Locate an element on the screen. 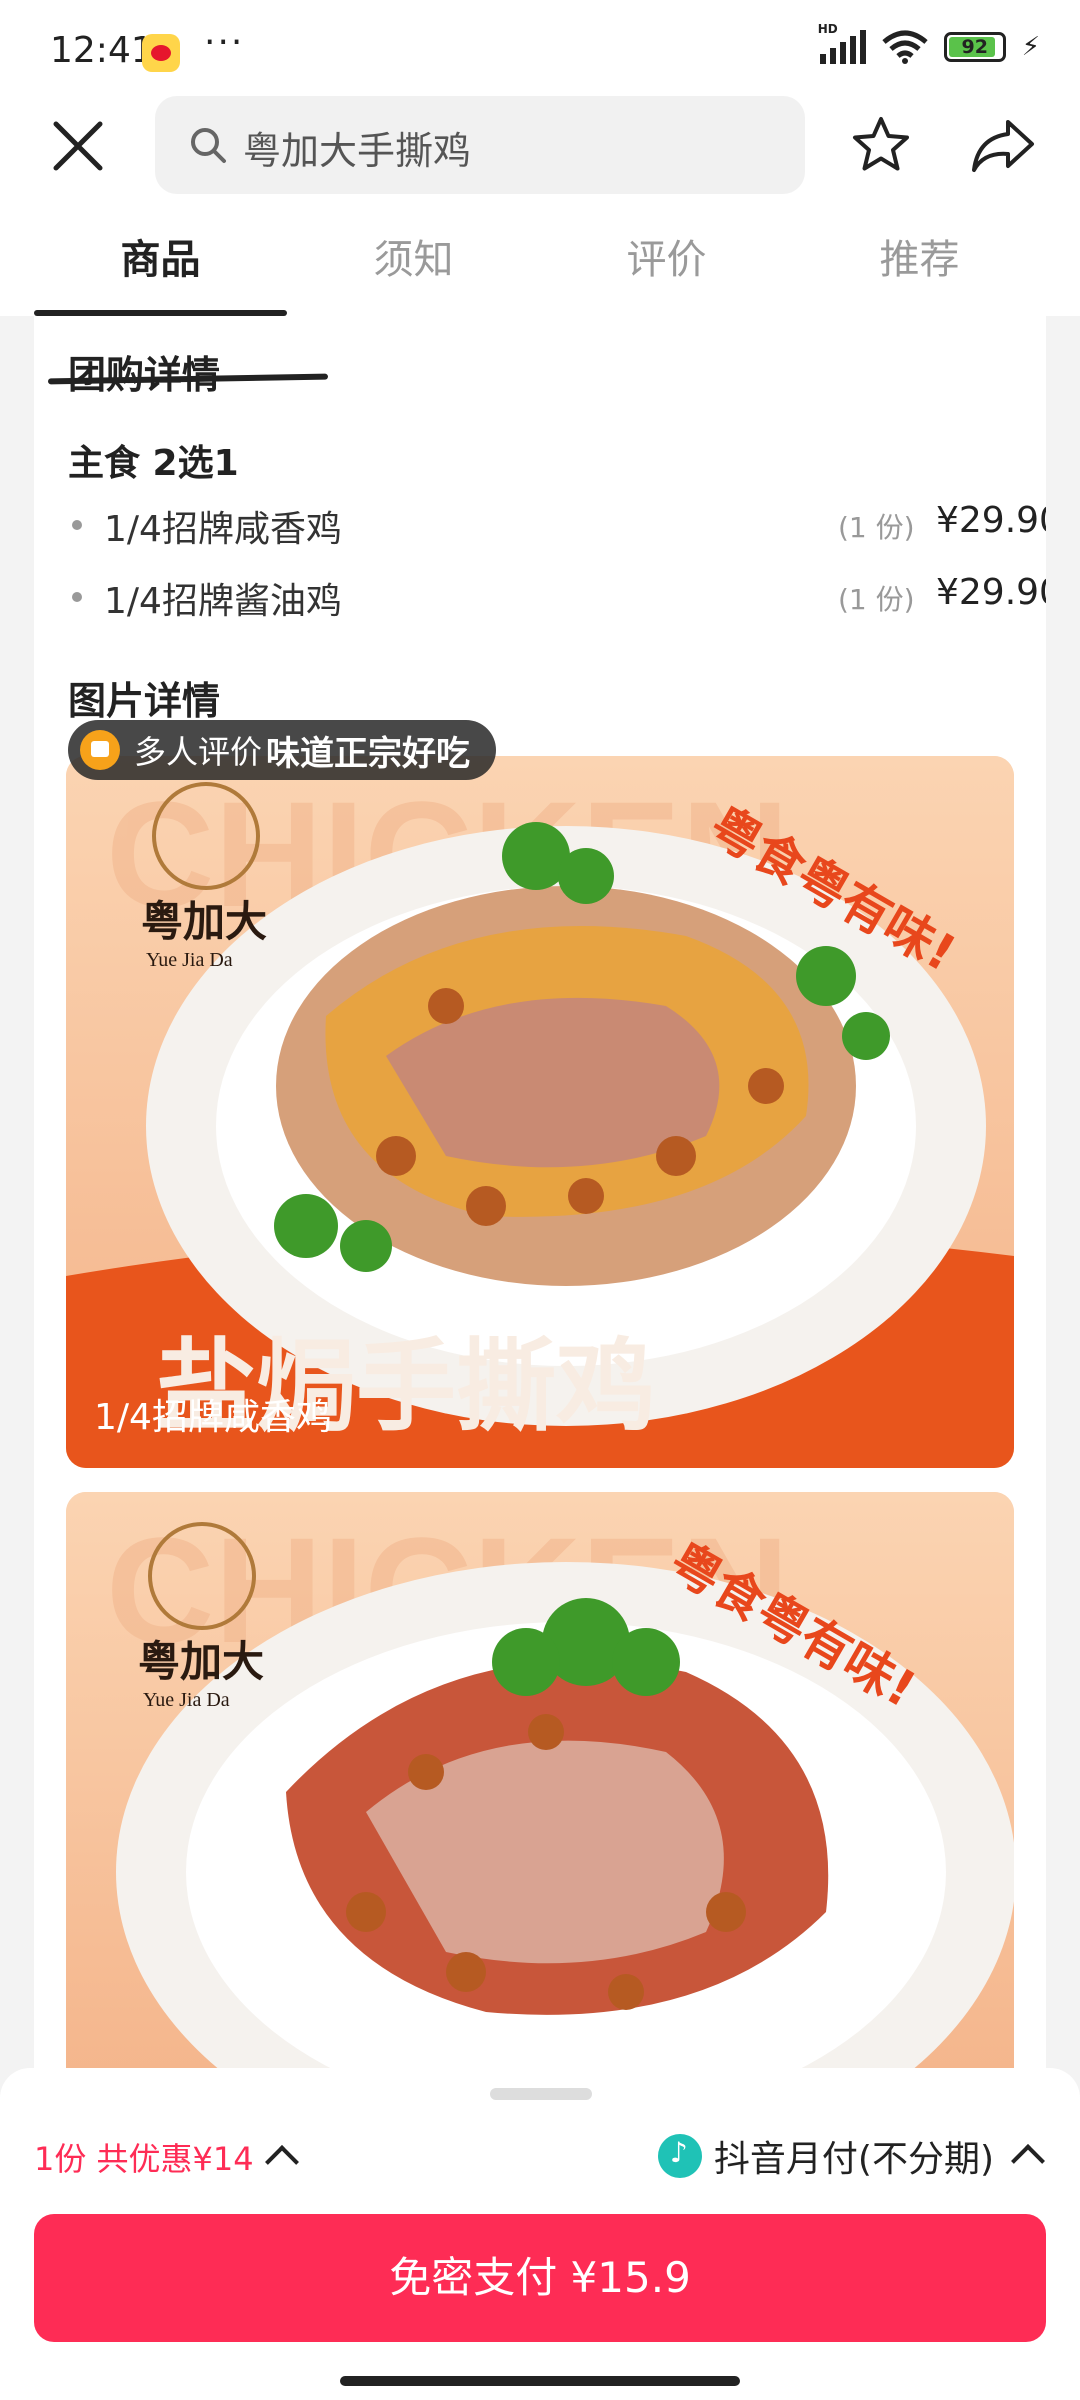 This screenshot has width=1080, height=2400. tab-recommend: 推荐 is located at coordinates (919, 261).